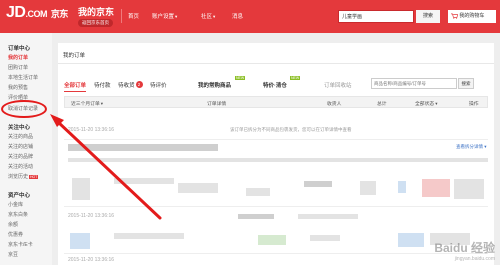 The height and width of the screenshot is (265, 500). I want to click on filter-period-label: 近三个月订单, so click(85, 104).